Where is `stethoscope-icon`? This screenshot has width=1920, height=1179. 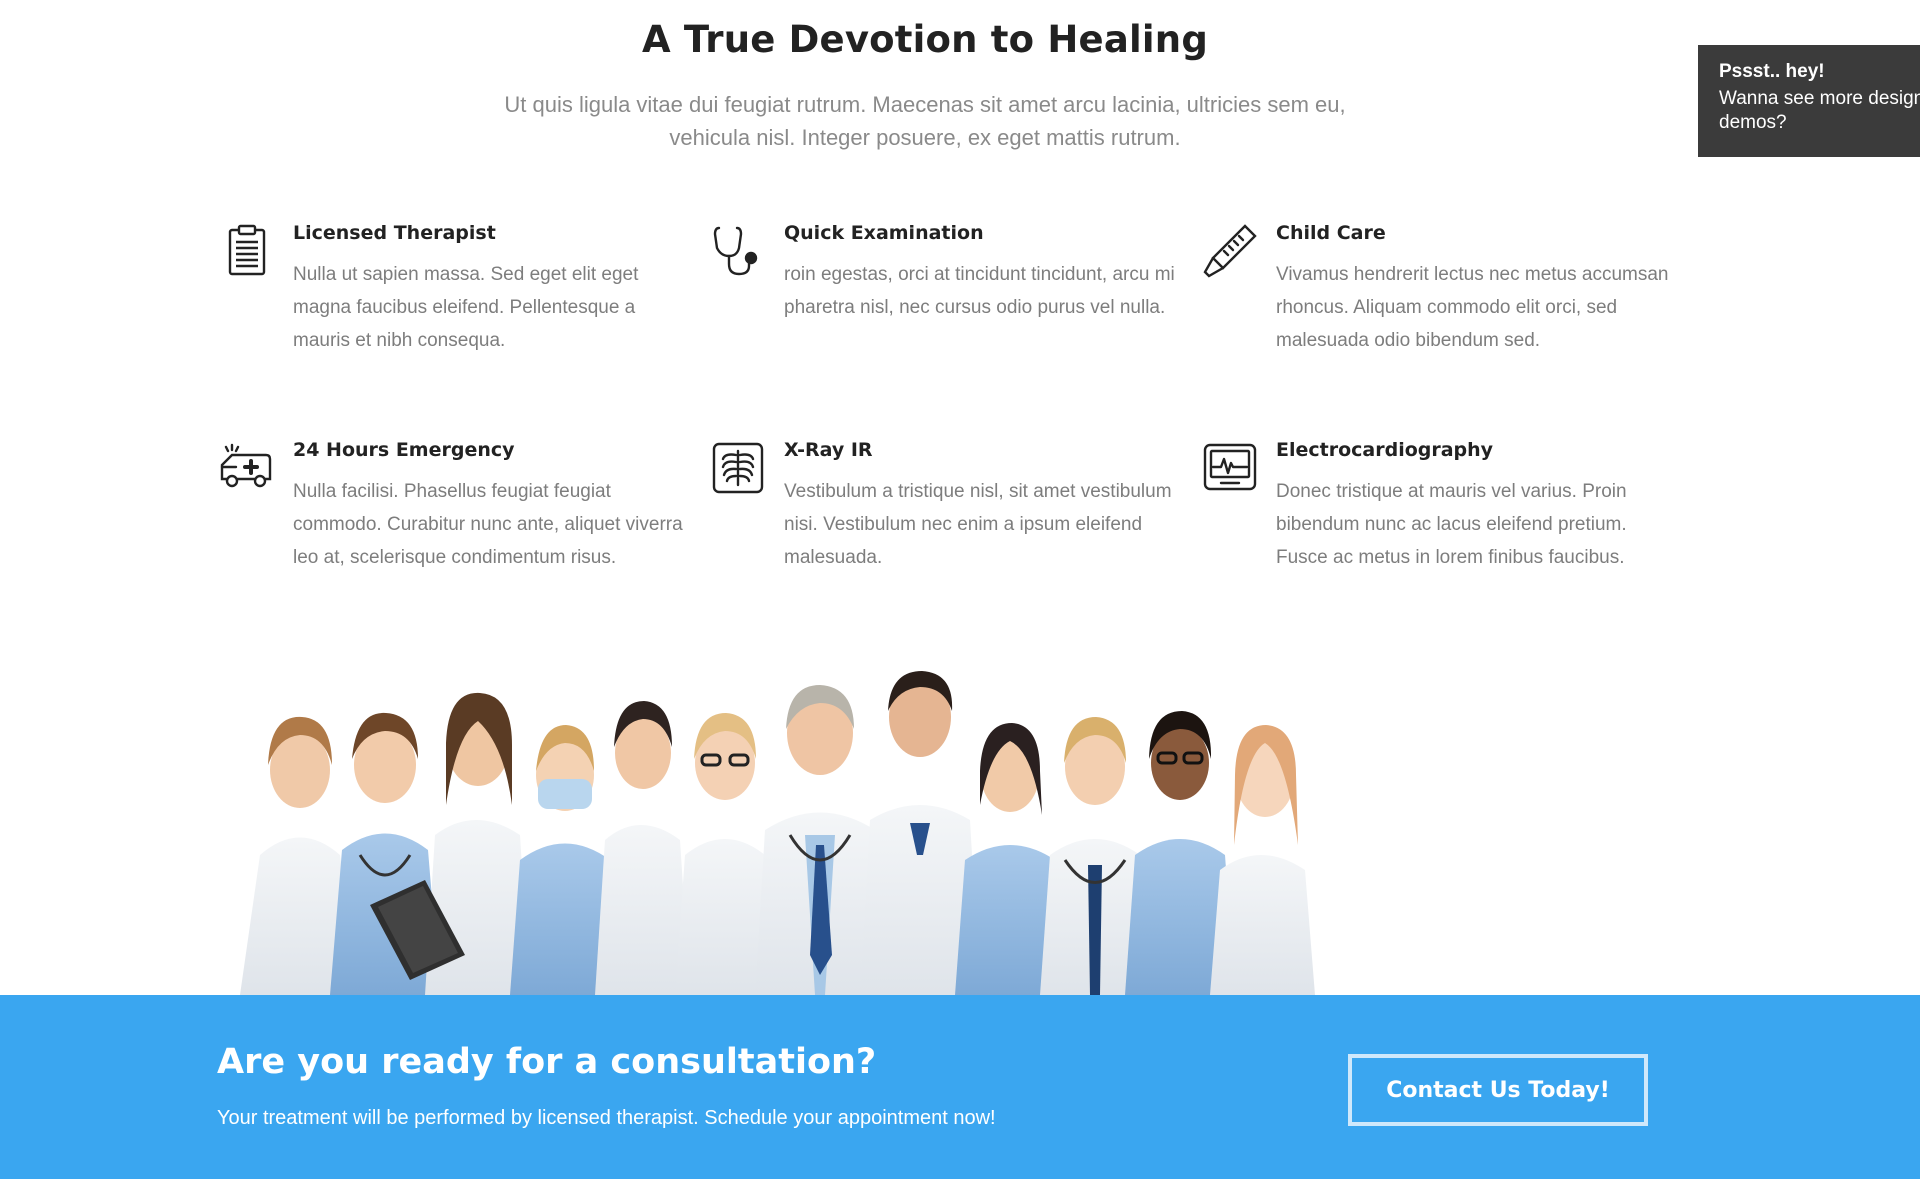
stethoscope-icon is located at coordinates (738, 251).